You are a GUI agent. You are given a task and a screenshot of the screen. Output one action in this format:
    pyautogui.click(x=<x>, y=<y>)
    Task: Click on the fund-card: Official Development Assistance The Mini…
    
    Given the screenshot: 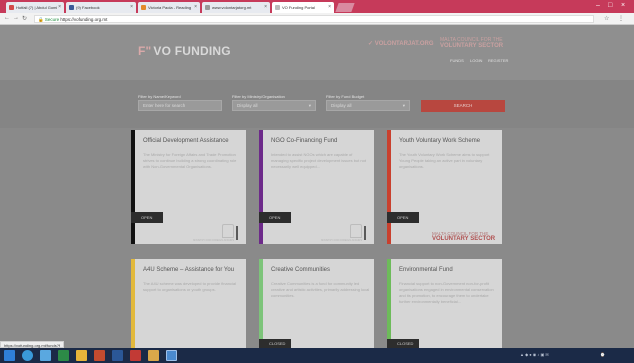 What is the action you would take?
    pyautogui.click(x=188, y=187)
    